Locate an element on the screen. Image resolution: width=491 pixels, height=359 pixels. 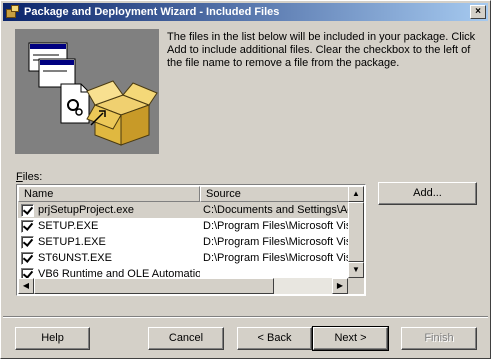
help-button: Help is located at coordinates (52, 338).